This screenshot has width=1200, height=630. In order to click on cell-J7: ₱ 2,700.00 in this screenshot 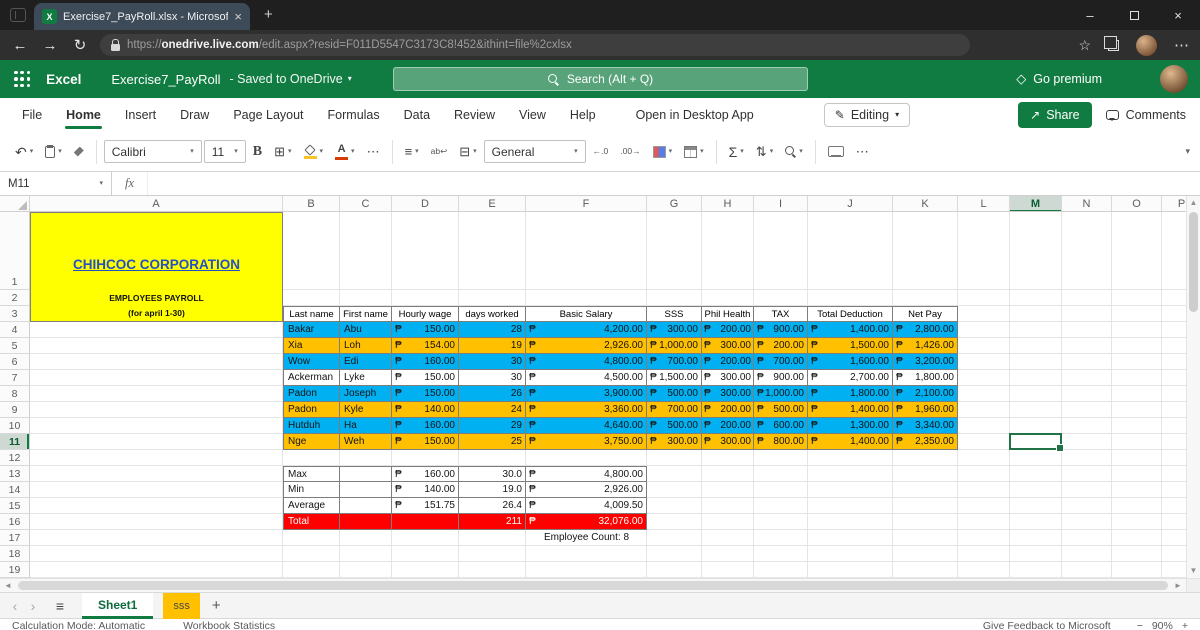, I will do `click(850, 378)`.